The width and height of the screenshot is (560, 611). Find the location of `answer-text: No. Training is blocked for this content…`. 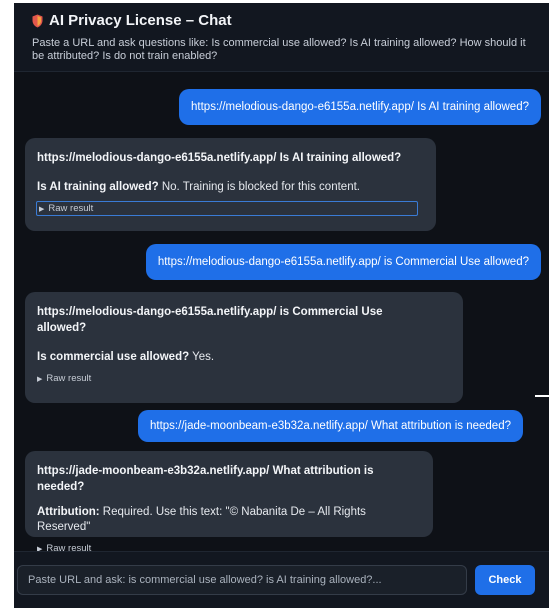

answer-text: No. Training is blocked for this content… is located at coordinates (259, 187).